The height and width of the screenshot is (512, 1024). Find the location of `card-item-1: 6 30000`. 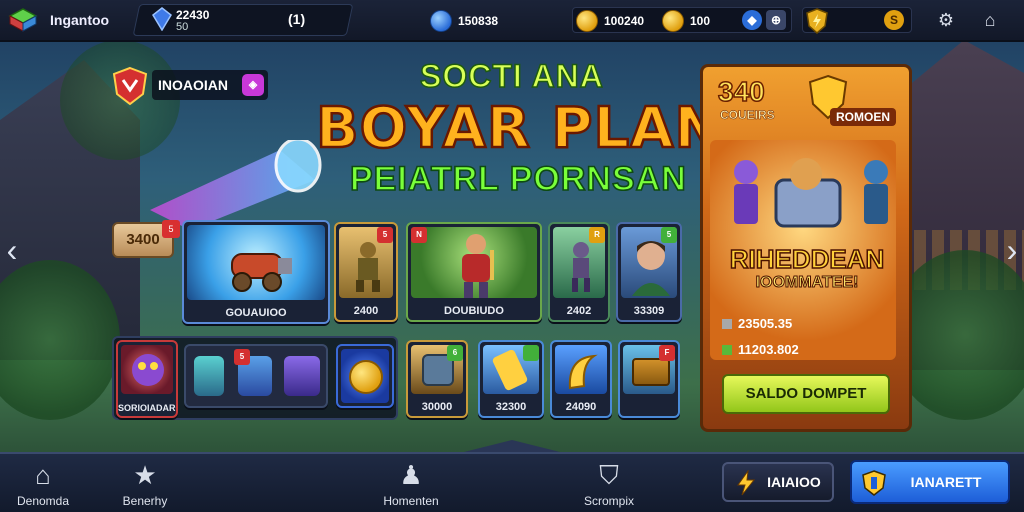

card-item-1: 6 30000 is located at coordinates (437, 379).